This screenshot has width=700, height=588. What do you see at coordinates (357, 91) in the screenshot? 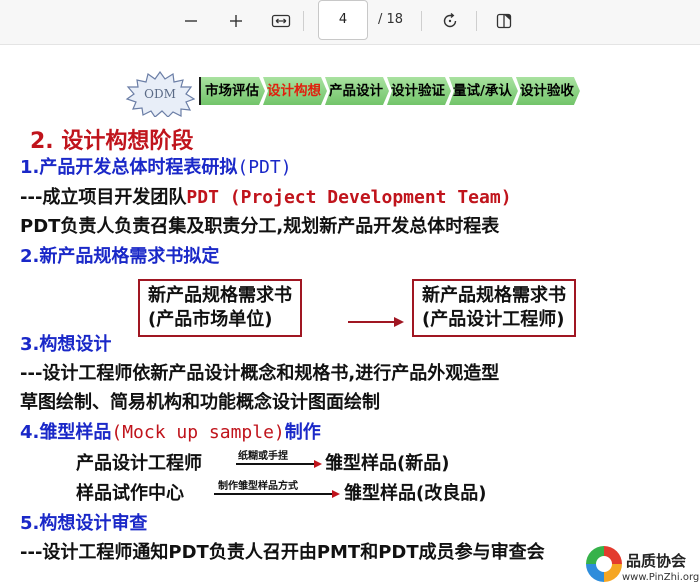
I see `process-step-product-design: 产品设计` at bounding box center [357, 91].